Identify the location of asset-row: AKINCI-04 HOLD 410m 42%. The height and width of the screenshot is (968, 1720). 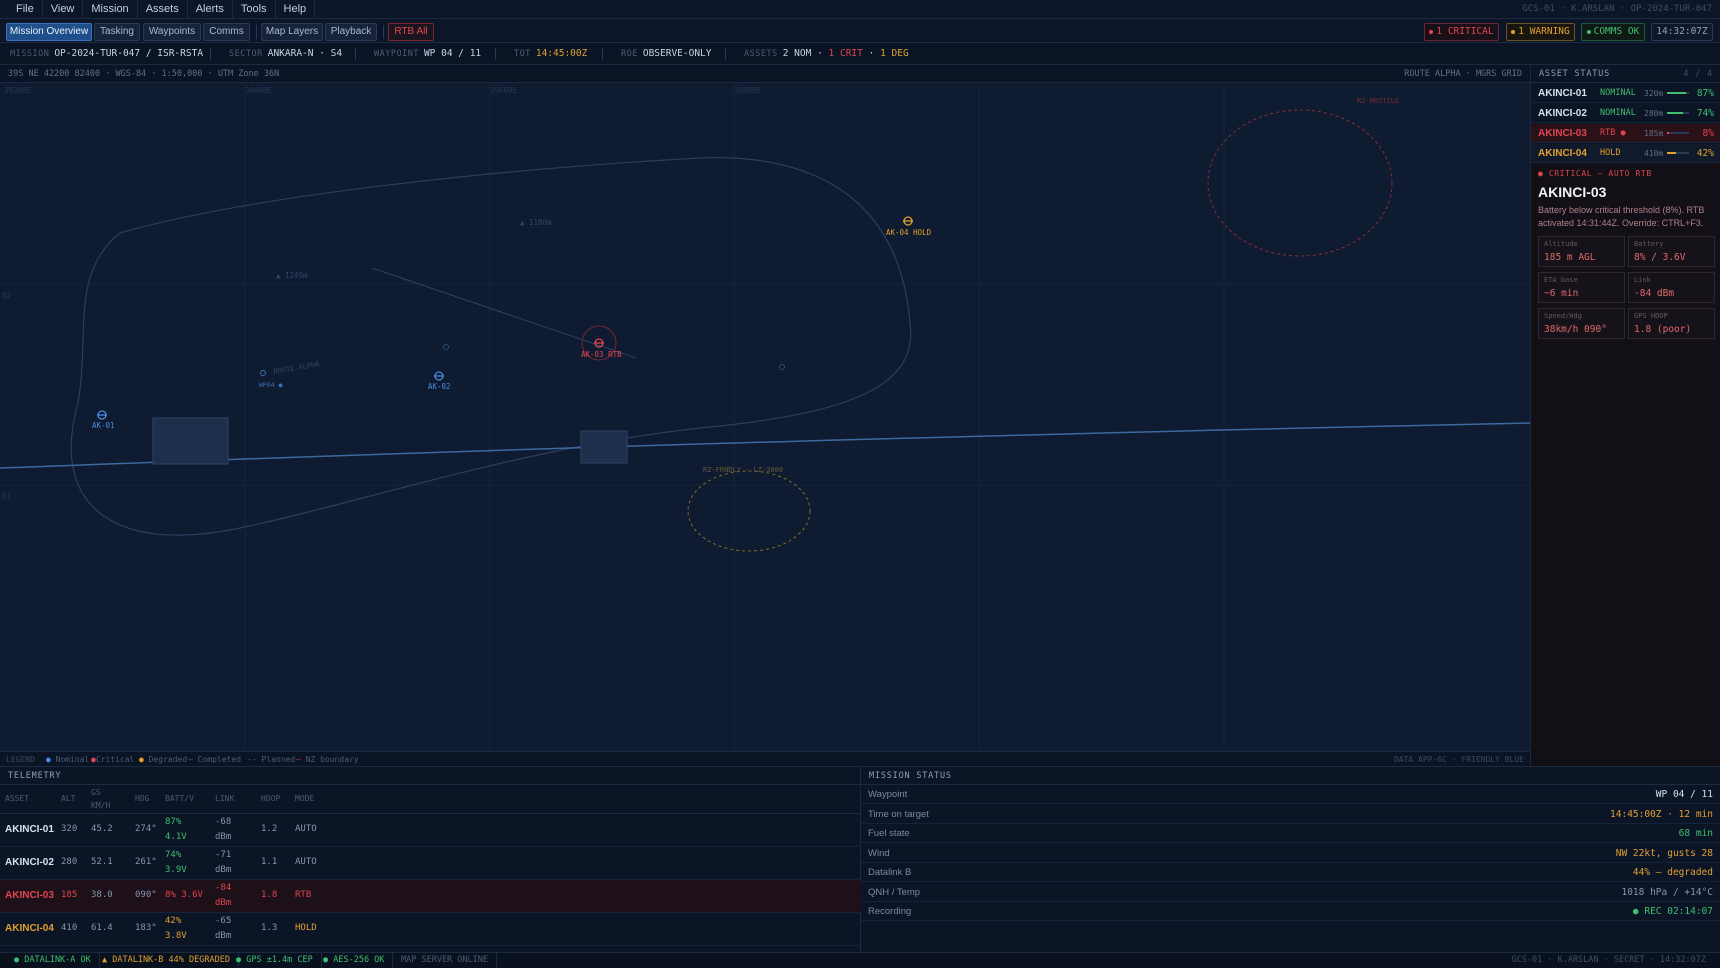
(1625, 153).